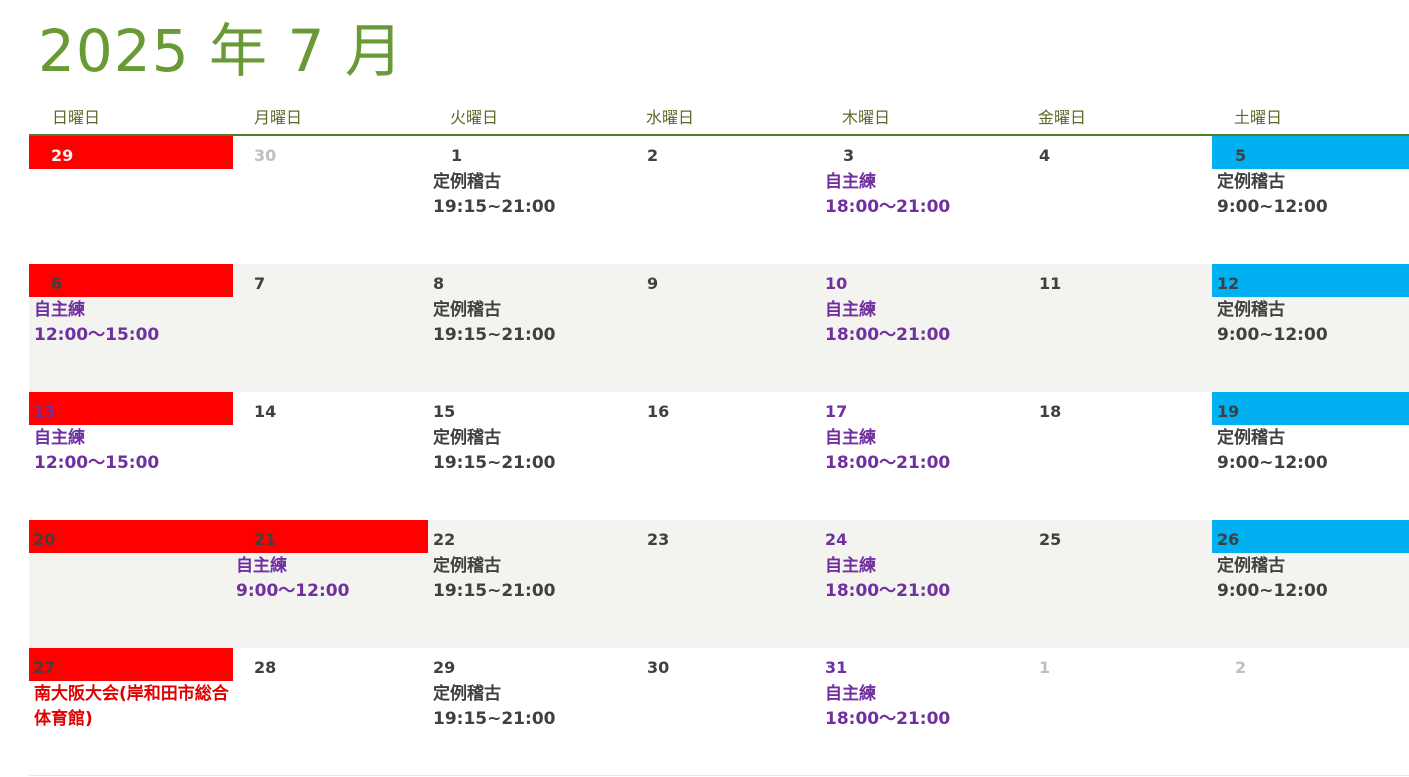 Image resolution: width=1409 pixels, height=777 pixels. What do you see at coordinates (1258, 117) in the screenshot?
I see `weekday-saturday: 土曜日` at bounding box center [1258, 117].